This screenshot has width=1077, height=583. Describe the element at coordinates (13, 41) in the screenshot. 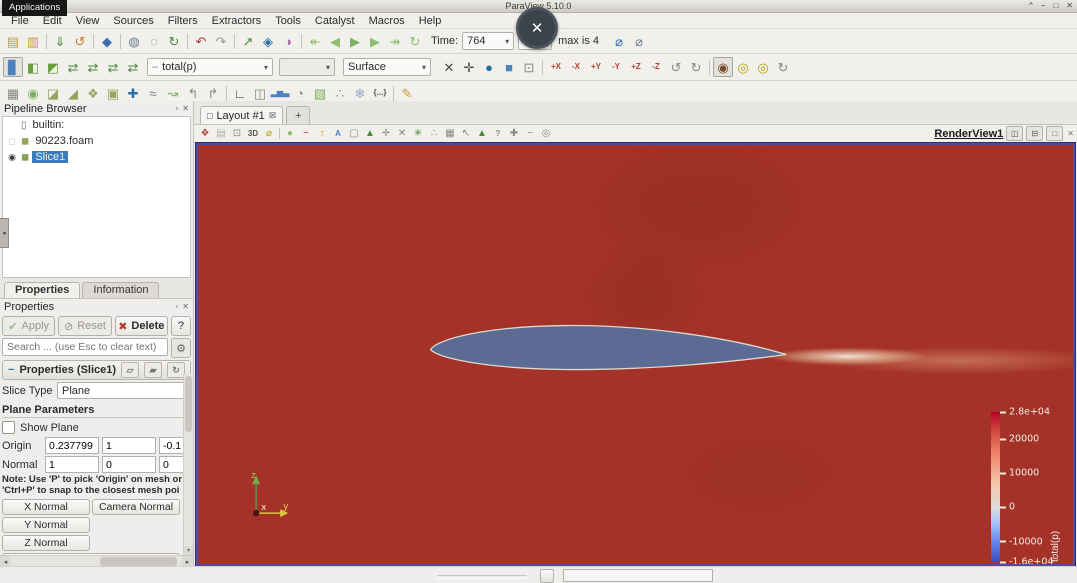

I see `open-file-icon: ▤` at that location.